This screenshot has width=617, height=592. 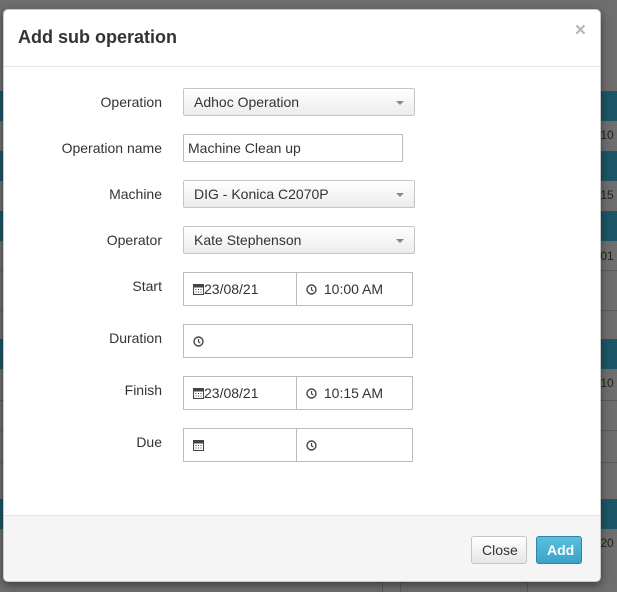 What do you see at coordinates (135, 194) in the screenshot?
I see `machine-label: Machine` at bounding box center [135, 194].